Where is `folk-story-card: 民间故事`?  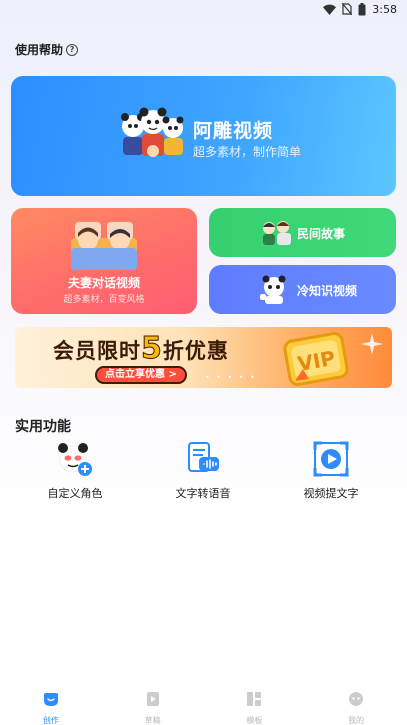
folk-story-card: 民间故事 is located at coordinates (302, 232).